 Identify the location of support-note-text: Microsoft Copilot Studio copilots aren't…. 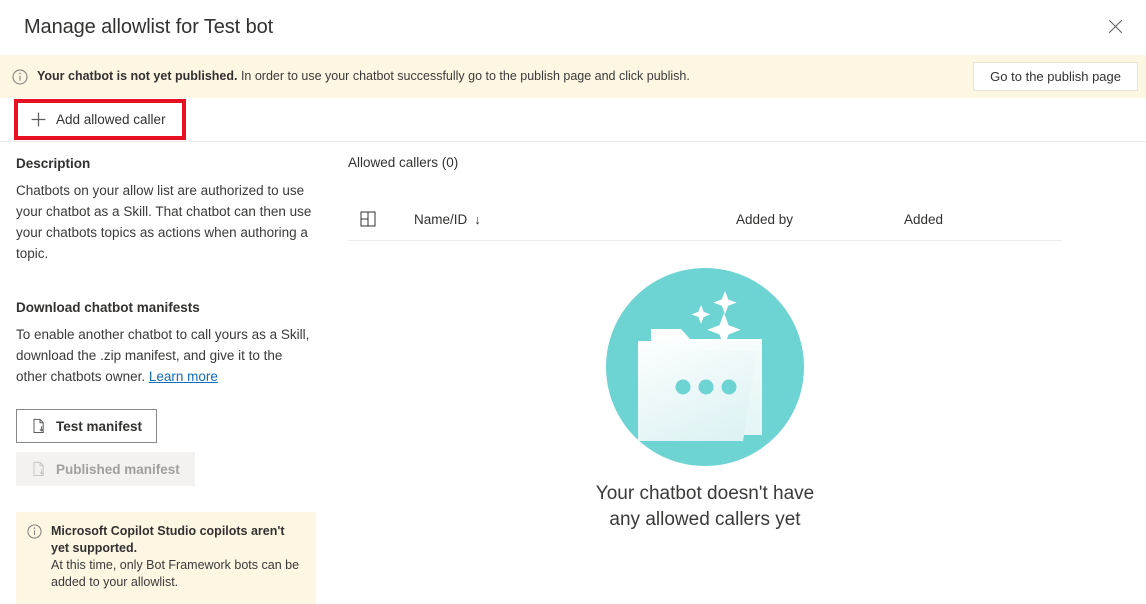
(177, 557).